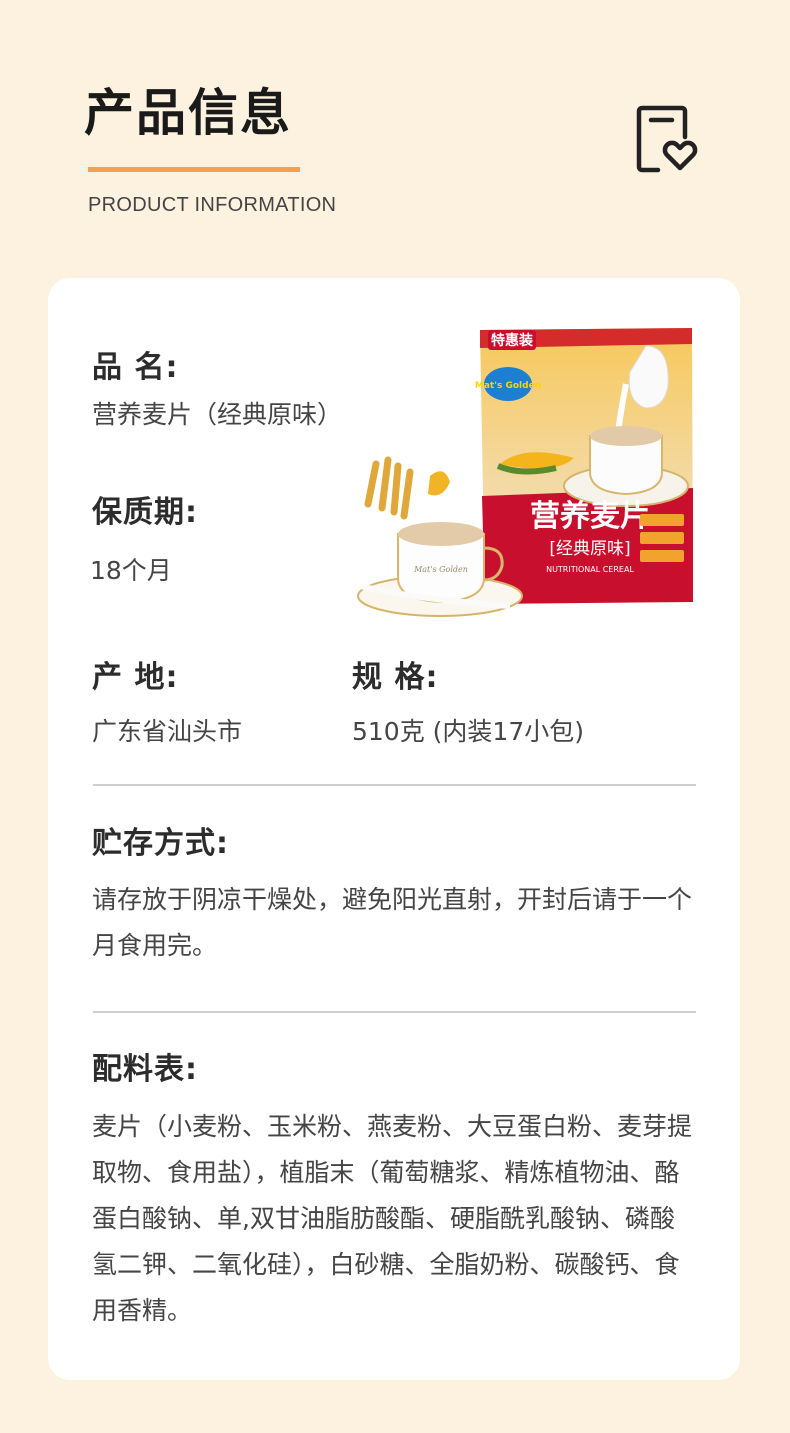 The width and height of the screenshot is (790, 1433). I want to click on shelf-life-value: 18个月, so click(131, 570).